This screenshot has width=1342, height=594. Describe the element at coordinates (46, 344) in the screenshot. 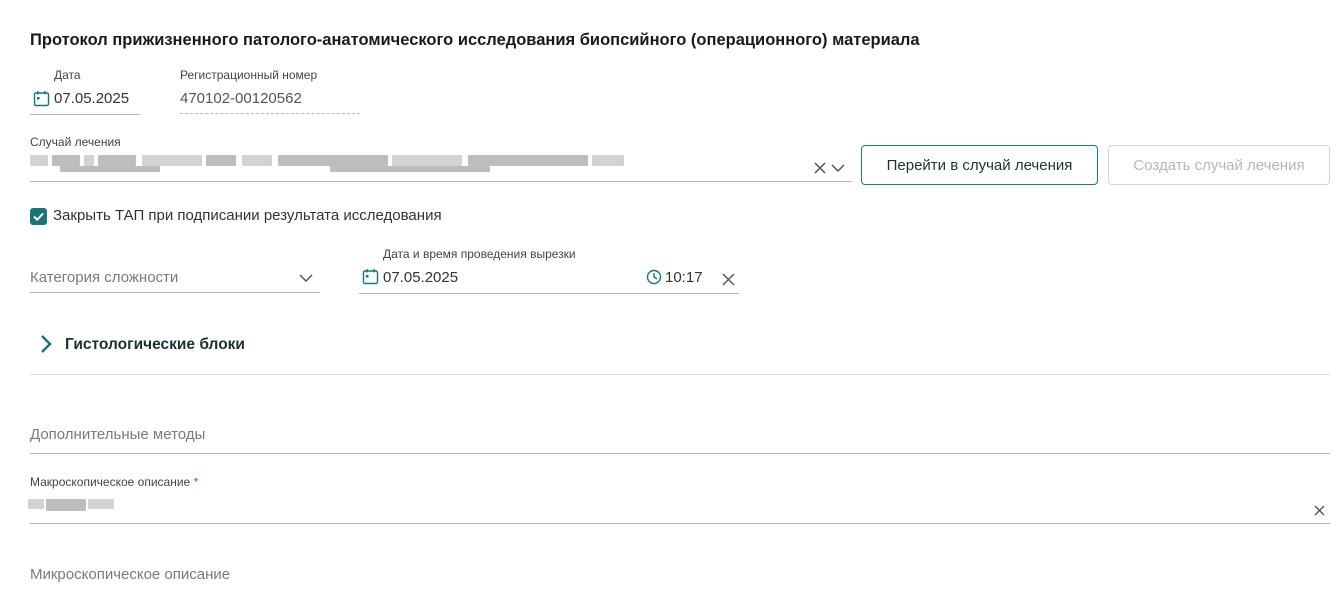

I see `chevron-right-icon` at that location.